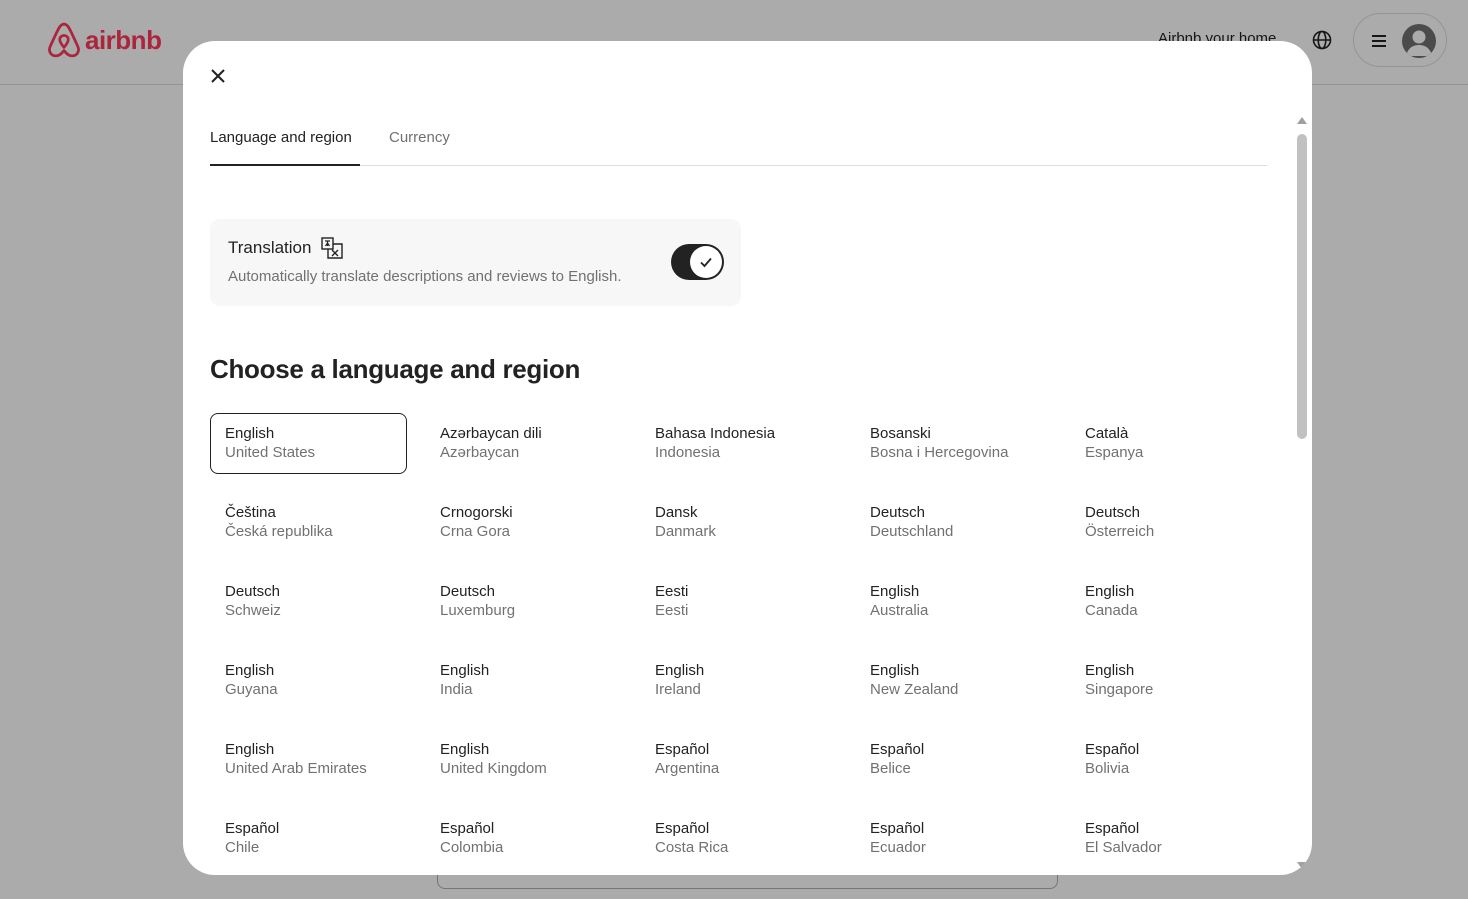  Describe the element at coordinates (939, 452) in the screenshot. I see `language-region: Bosna i Hercegovina` at that location.